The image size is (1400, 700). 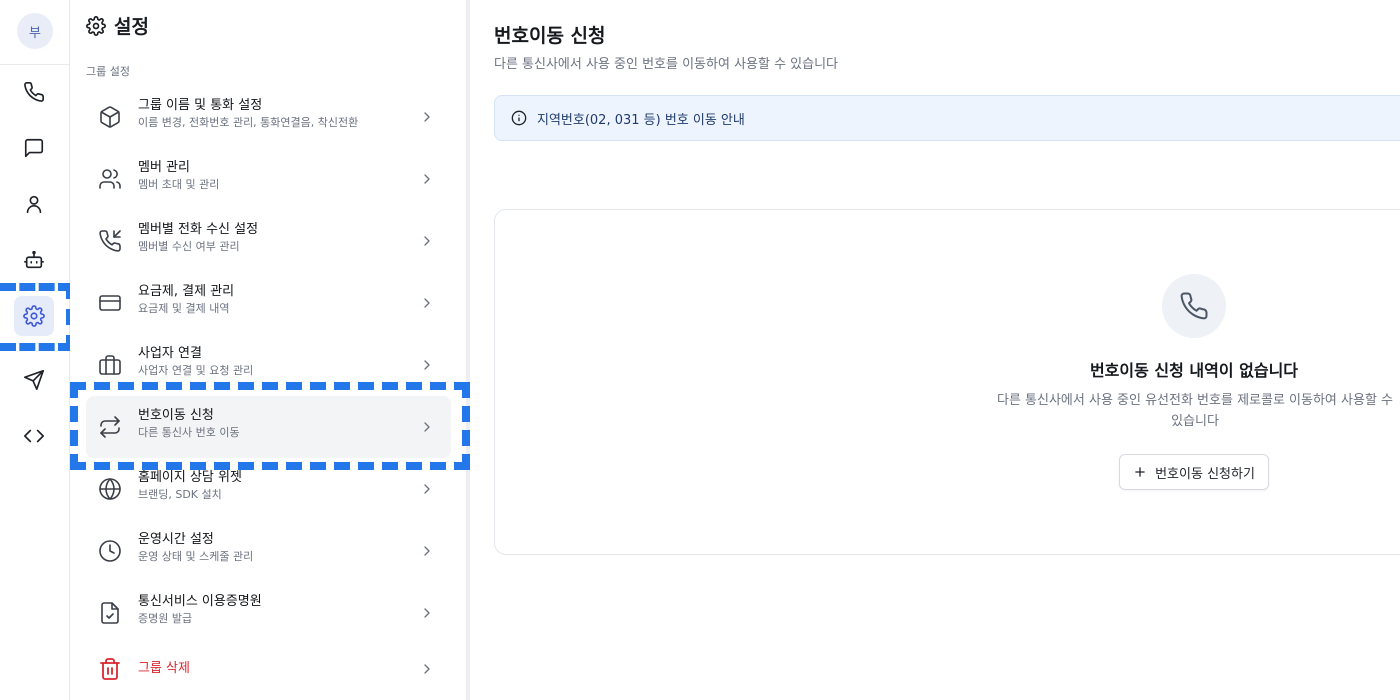 What do you see at coordinates (248, 122) in the screenshot?
I see `settings-item-subtitle: 이름 변경, 전화번호 관리, 통화연결음, 착신전환` at bounding box center [248, 122].